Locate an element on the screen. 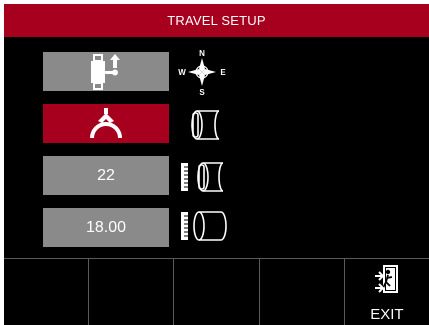  torch-up-arrow-icon is located at coordinates (105, 71).